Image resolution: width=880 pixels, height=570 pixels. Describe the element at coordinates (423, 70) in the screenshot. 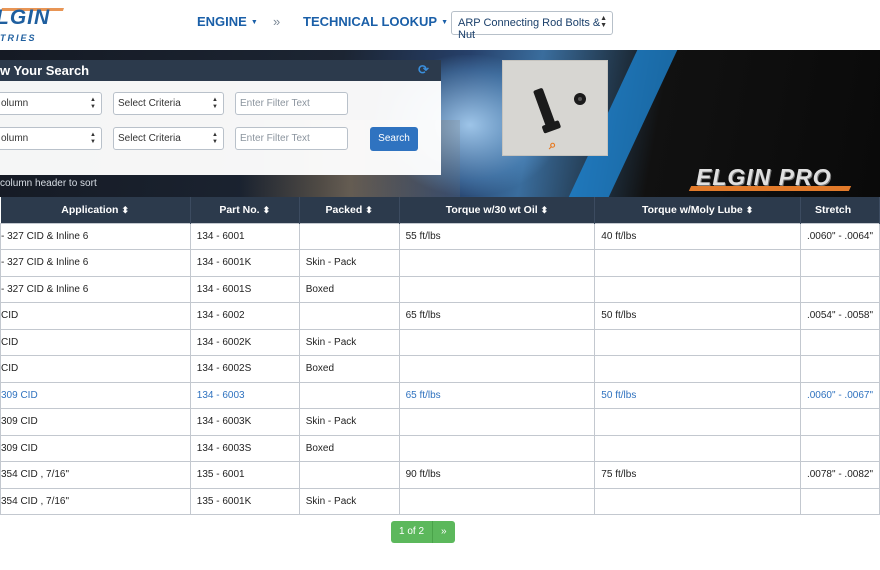

I see `refresh-icon: ⟳` at that location.